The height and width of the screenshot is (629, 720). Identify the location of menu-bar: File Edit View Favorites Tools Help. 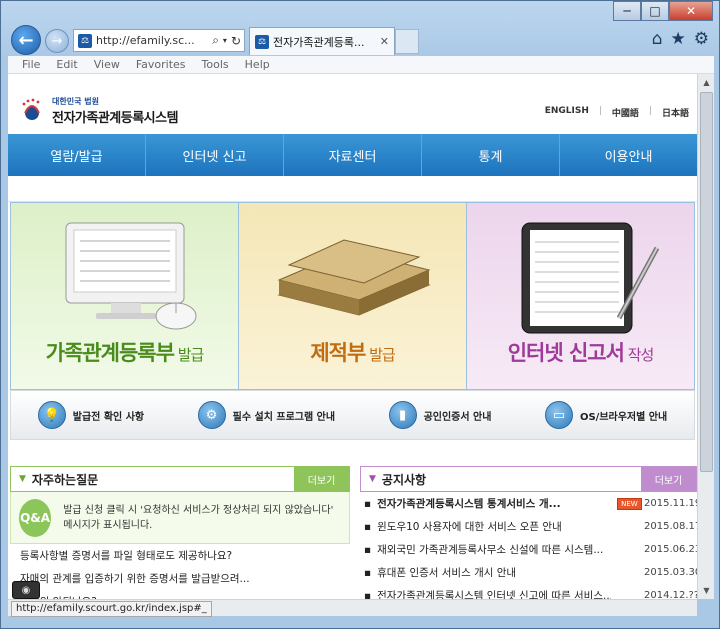
(361, 65).